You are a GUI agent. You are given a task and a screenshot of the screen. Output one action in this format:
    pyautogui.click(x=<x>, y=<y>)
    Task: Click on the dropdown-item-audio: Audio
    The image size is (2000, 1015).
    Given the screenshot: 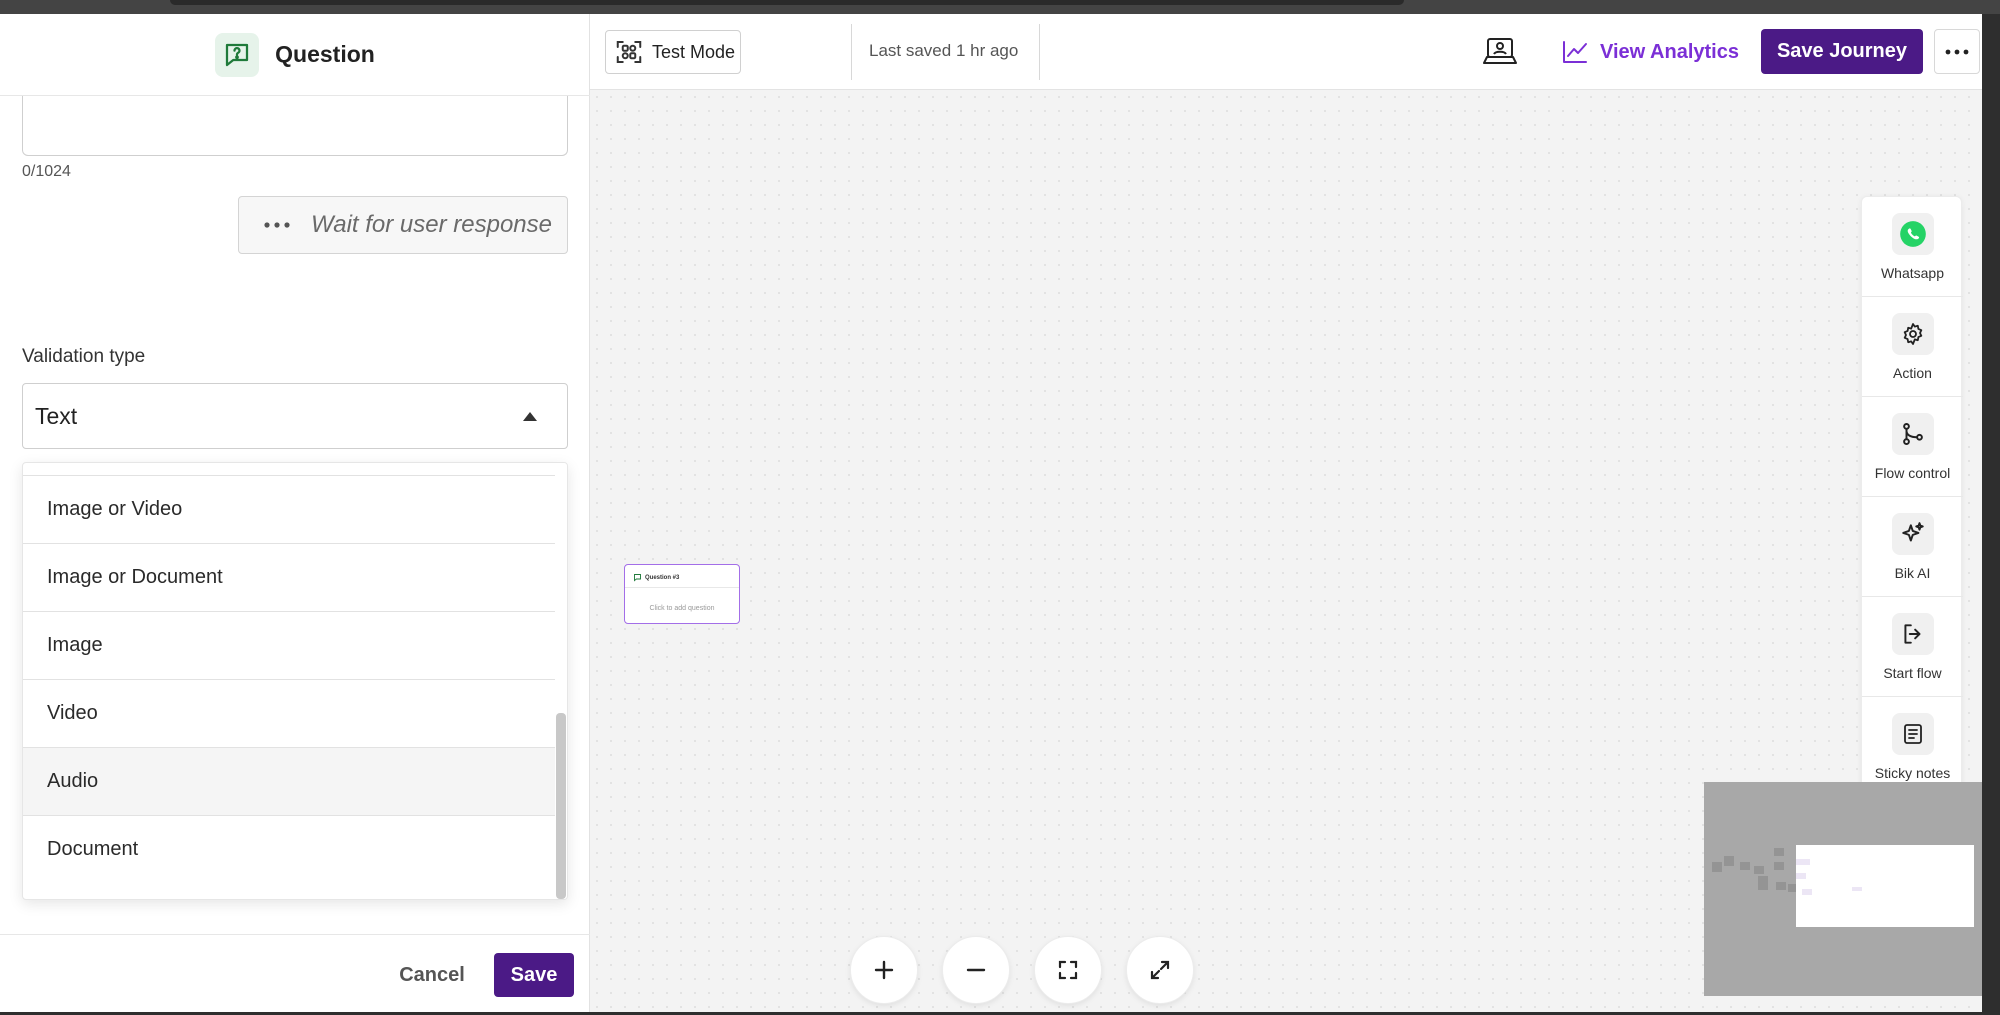 What is the action you would take?
    pyautogui.click(x=290, y=781)
    